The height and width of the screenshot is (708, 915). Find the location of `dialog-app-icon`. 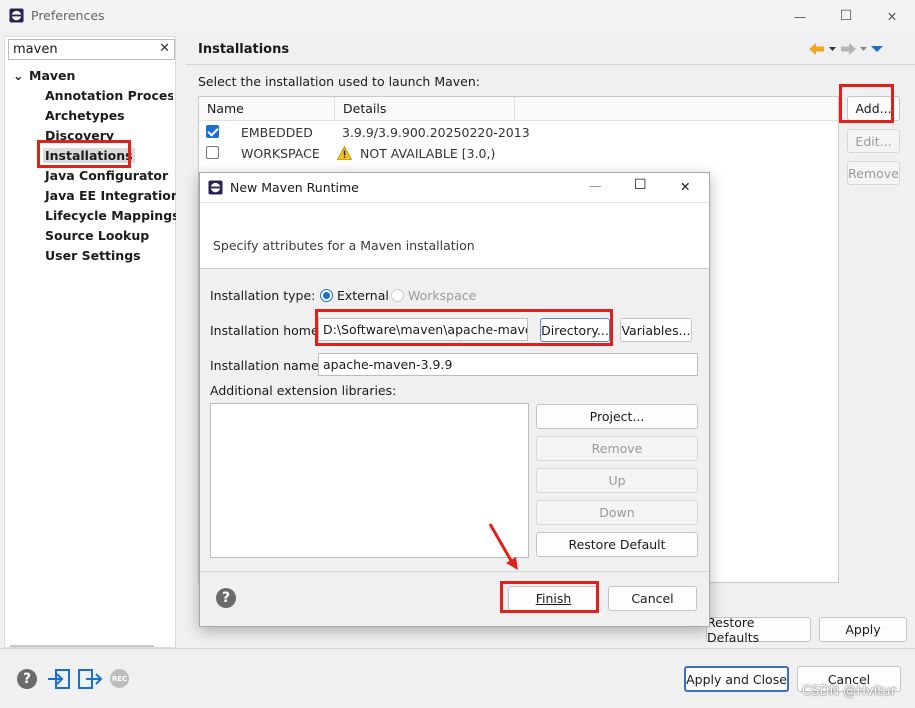

dialog-app-icon is located at coordinates (215, 187).